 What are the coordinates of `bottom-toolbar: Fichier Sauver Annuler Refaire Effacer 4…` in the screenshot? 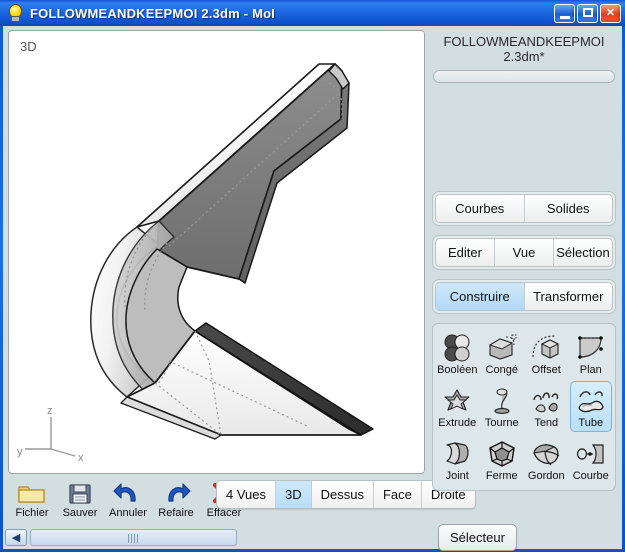 It's located at (242, 502).